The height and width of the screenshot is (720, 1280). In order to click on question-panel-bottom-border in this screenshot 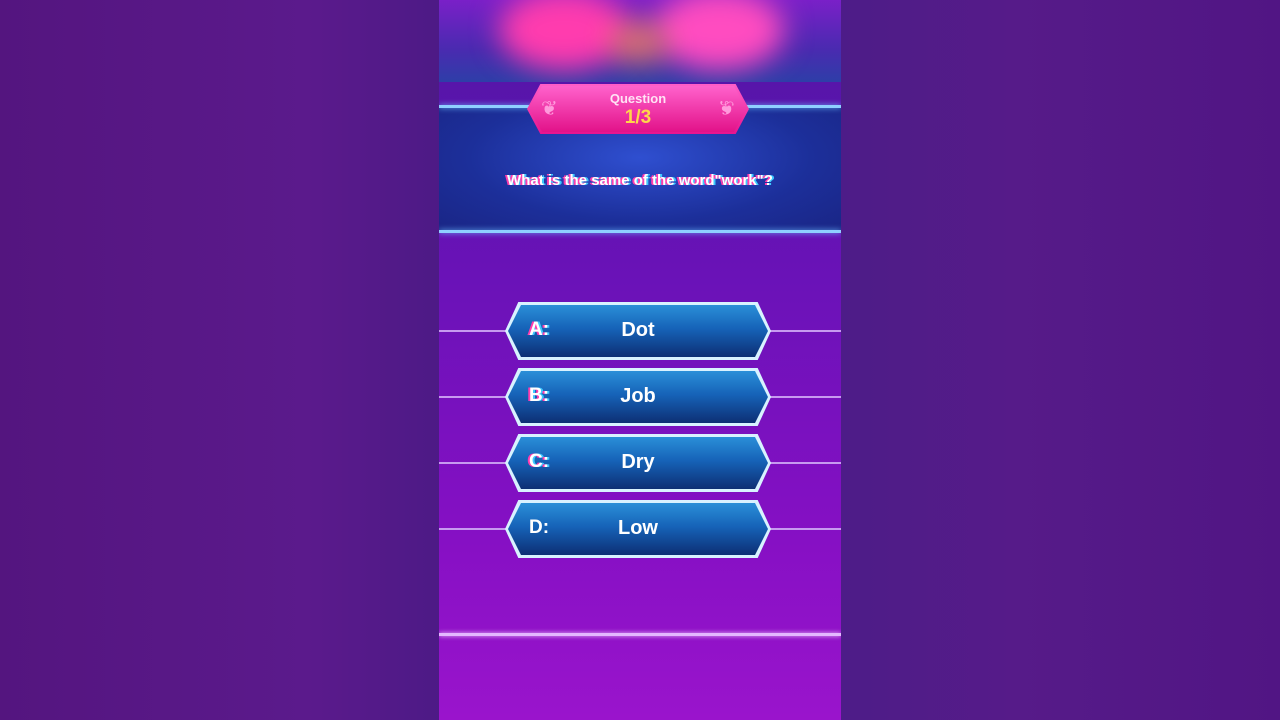, I will do `click(640, 231)`.